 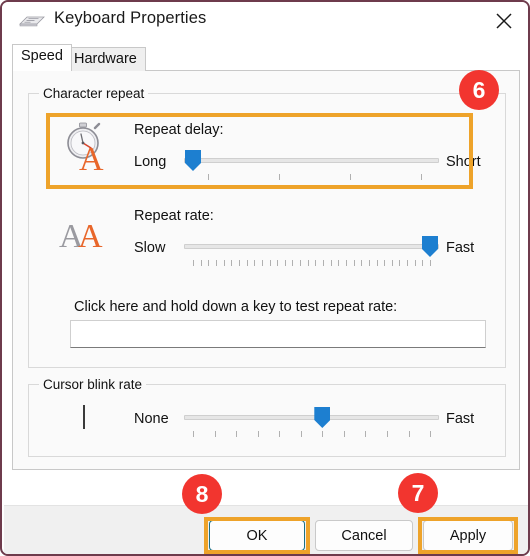 What do you see at coordinates (418, 493) in the screenshot?
I see `step-badge-7: 7` at bounding box center [418, 493].